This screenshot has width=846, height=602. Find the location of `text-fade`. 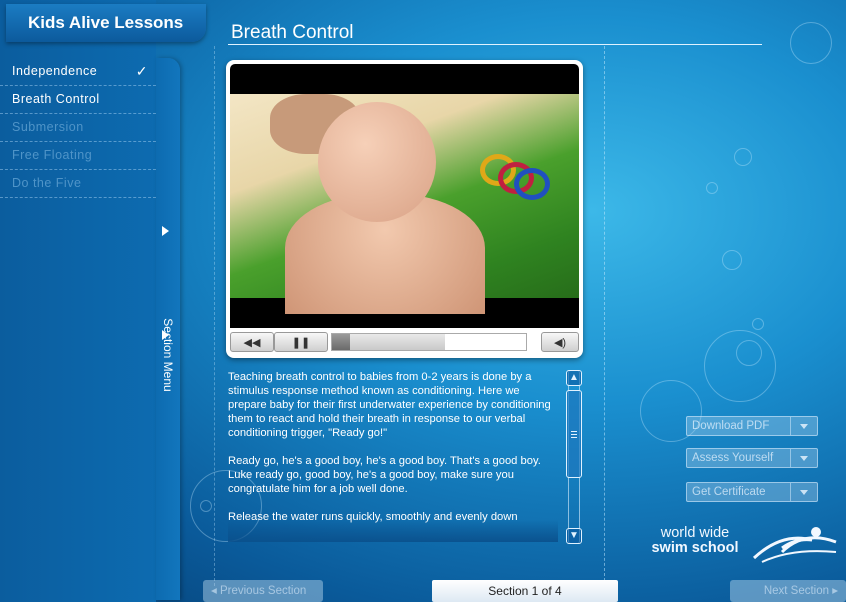

text-fade is located at coordinates (393, 531).